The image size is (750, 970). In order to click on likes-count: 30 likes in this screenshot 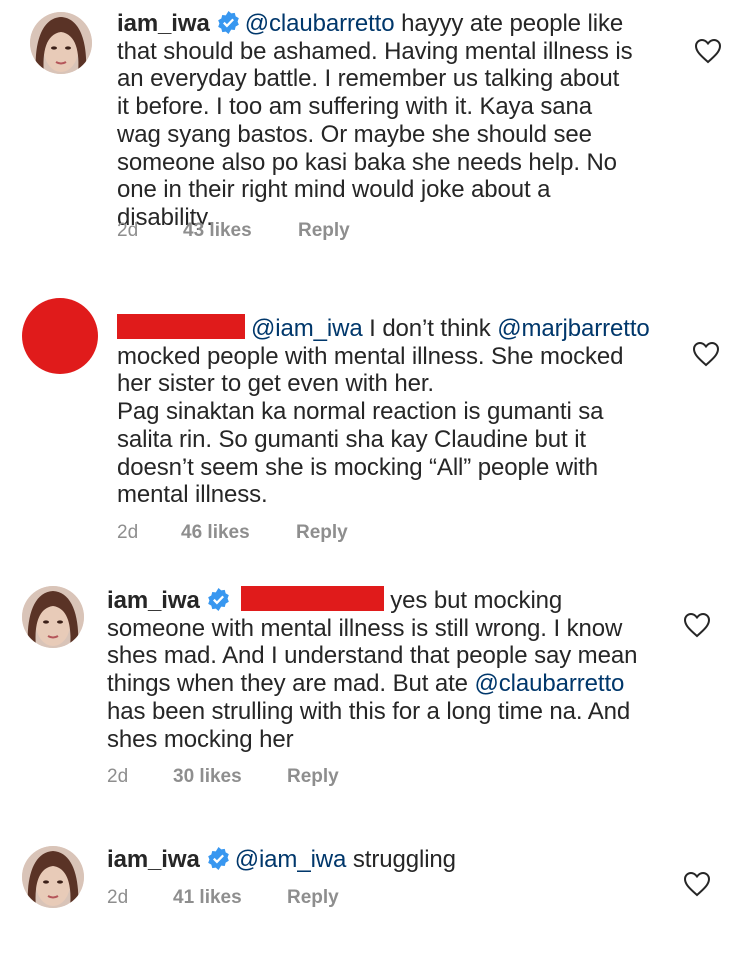, I will do `click(207, 777)`.